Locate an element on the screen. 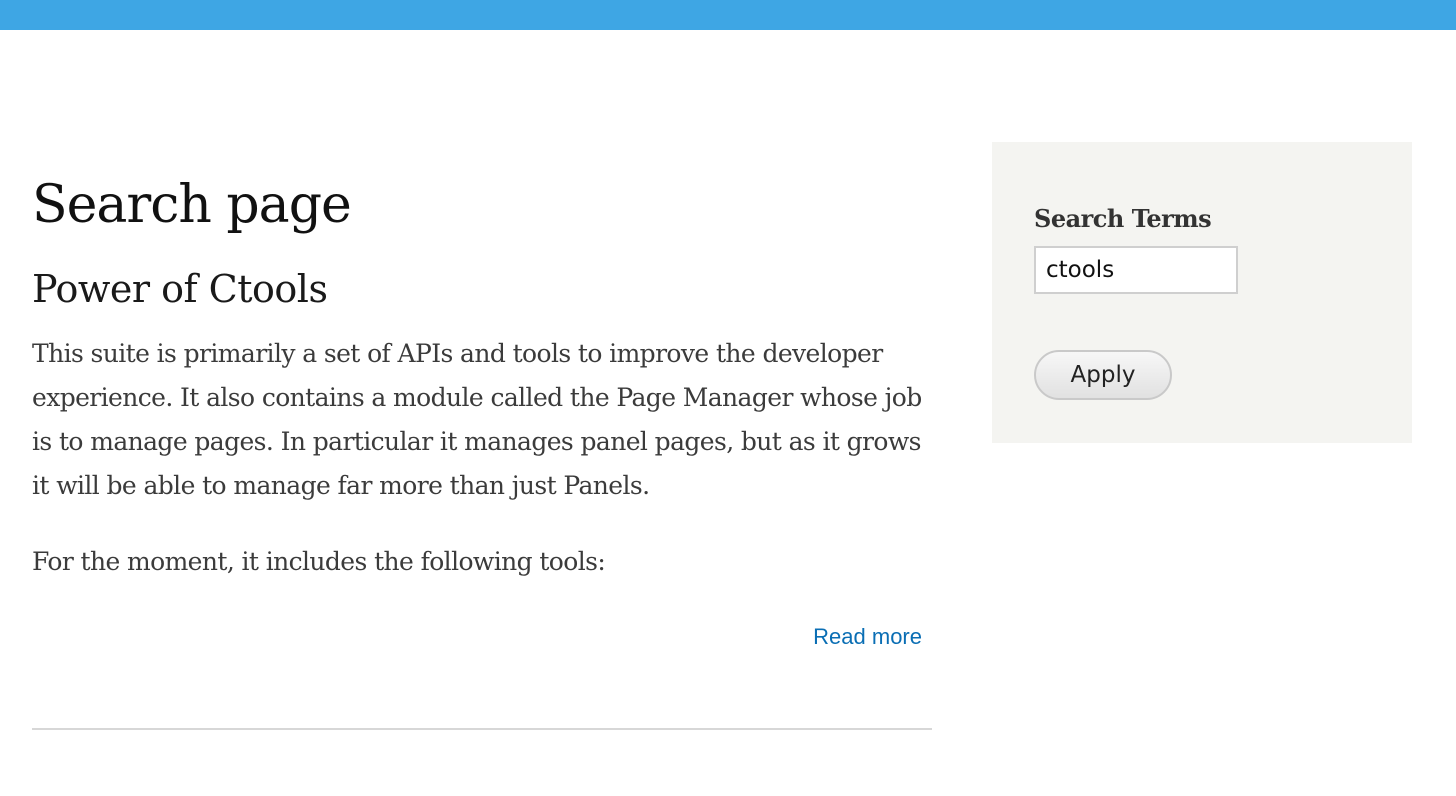 This screenshot has height=796, width=1456. read-more-link: Read more is located at coordinates (867, 636).